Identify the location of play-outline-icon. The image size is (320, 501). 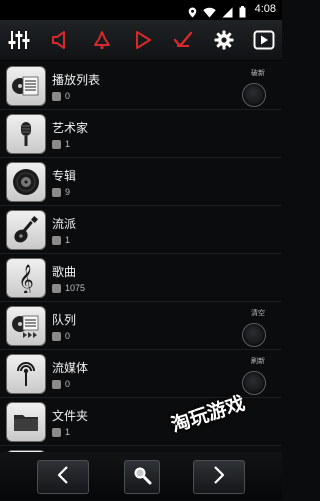
(143, 40).